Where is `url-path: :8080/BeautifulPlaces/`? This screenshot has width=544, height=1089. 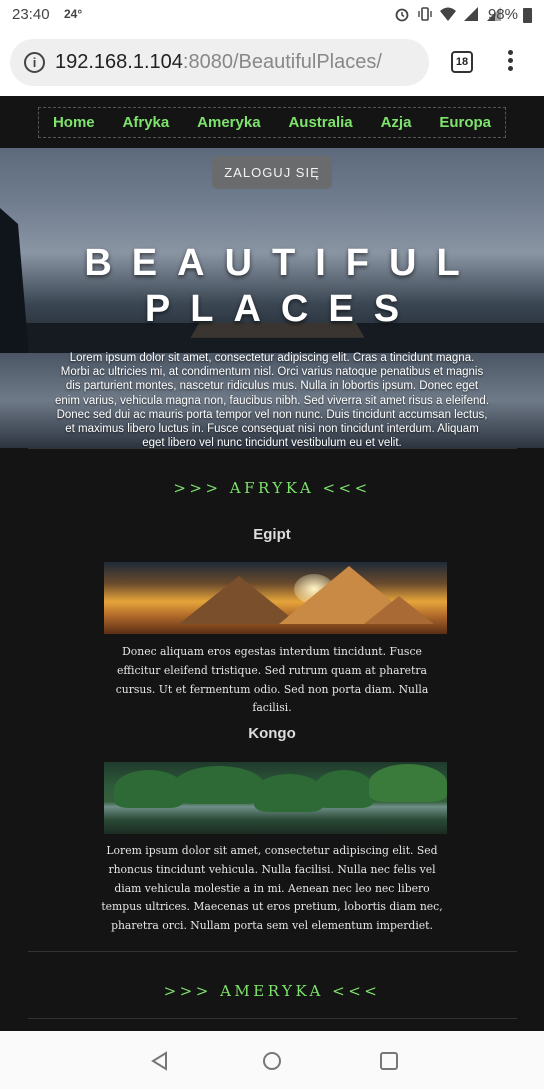
url-path: :8080/BeautifulPlaces/ is located at coordinates (282, 62).